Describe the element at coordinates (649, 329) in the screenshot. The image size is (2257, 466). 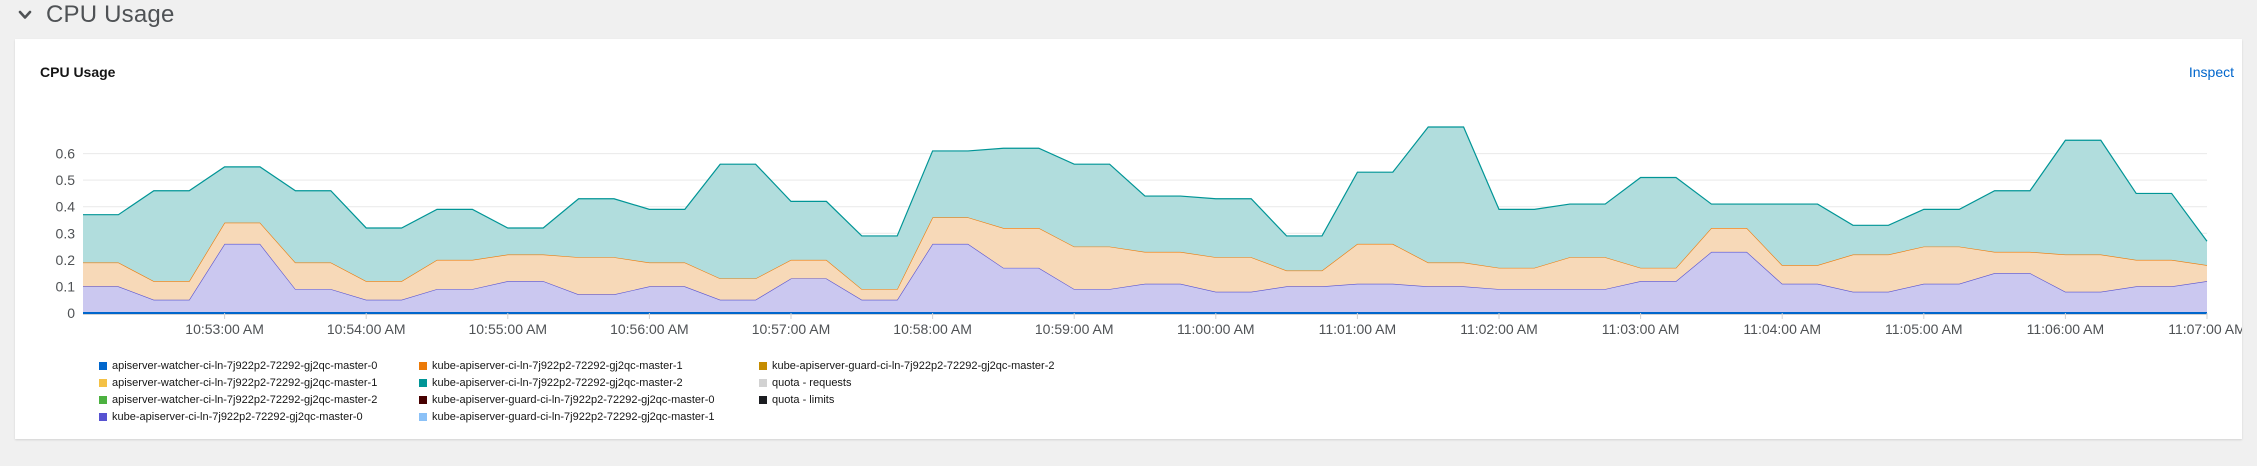
I see `x-tick-label: 10:56:00 AM` at that location.